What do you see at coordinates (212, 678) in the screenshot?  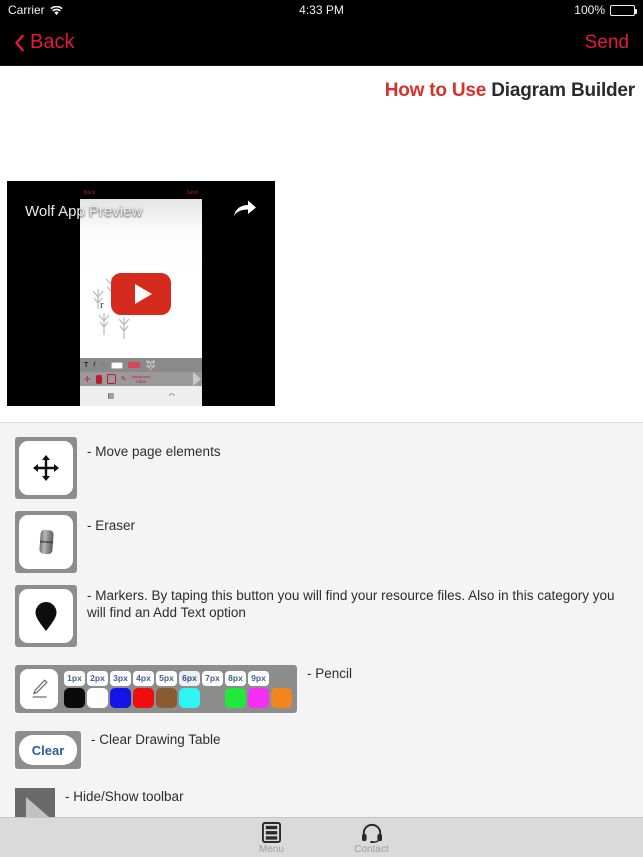 I see `pencil-width-7px: 7px` at bounding box center [212, 678].